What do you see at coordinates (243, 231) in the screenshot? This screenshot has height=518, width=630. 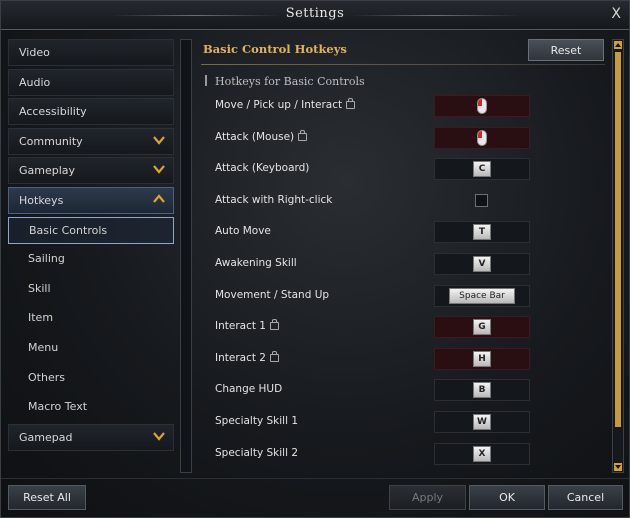 I see `hotkey-name: Auto Move` at bounding box center [243, 231].